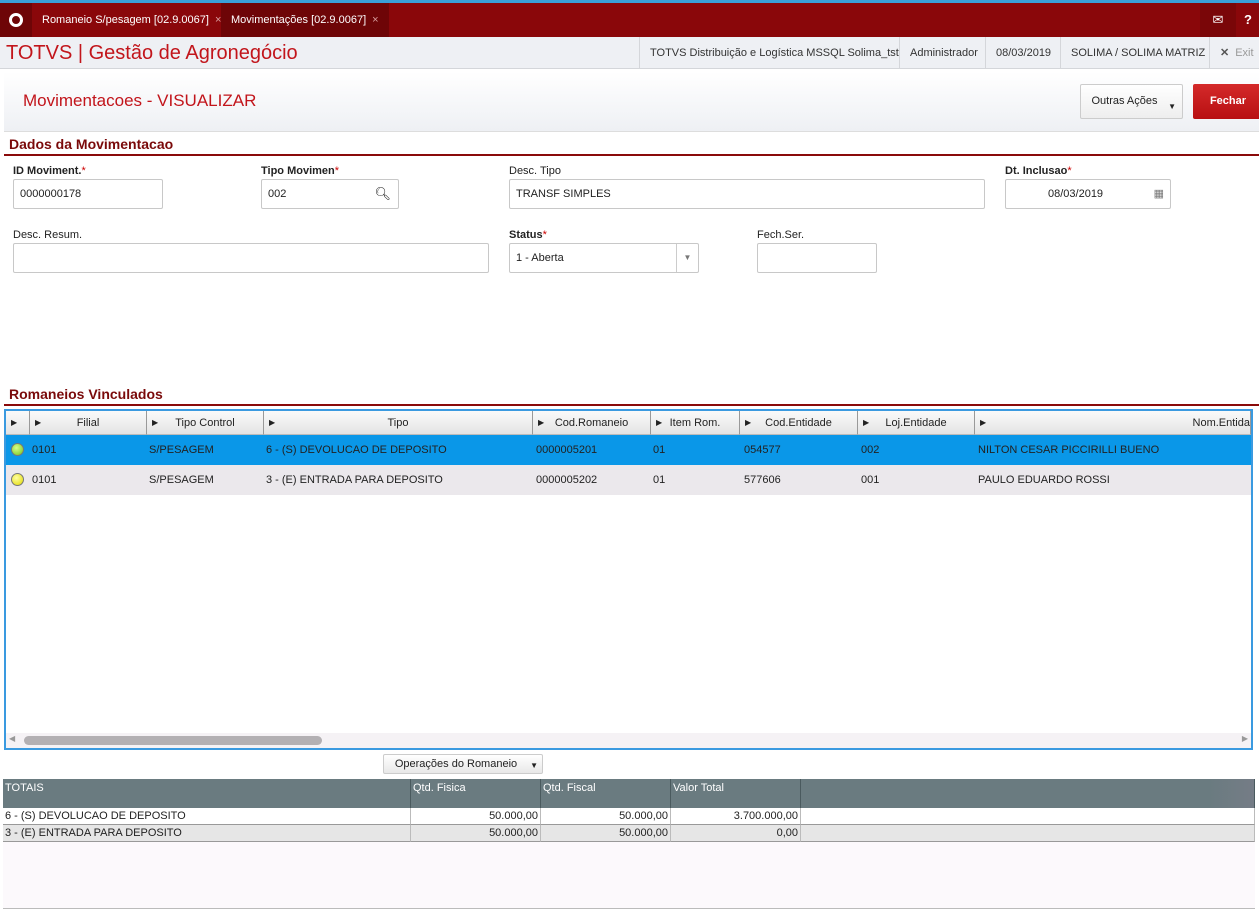 This screenshot has height=913, width=1259. Describe the element at coordinates (695, 423) in the screenshot. I see `column-header-item-rom: ▶ Item Rom.` at that location.